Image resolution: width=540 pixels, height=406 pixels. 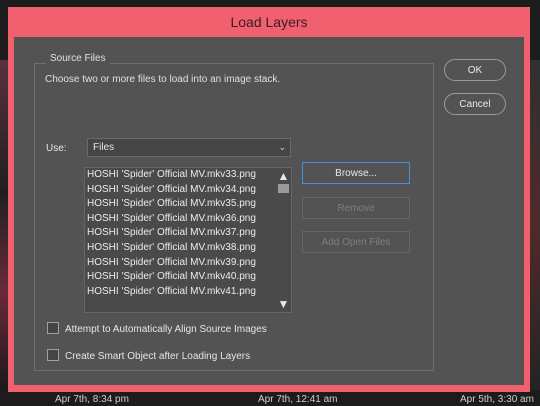 What do you see at coordinates (535, 225) in the screenshot?
I see `background-right-strip` at bounding box center [535, 225].